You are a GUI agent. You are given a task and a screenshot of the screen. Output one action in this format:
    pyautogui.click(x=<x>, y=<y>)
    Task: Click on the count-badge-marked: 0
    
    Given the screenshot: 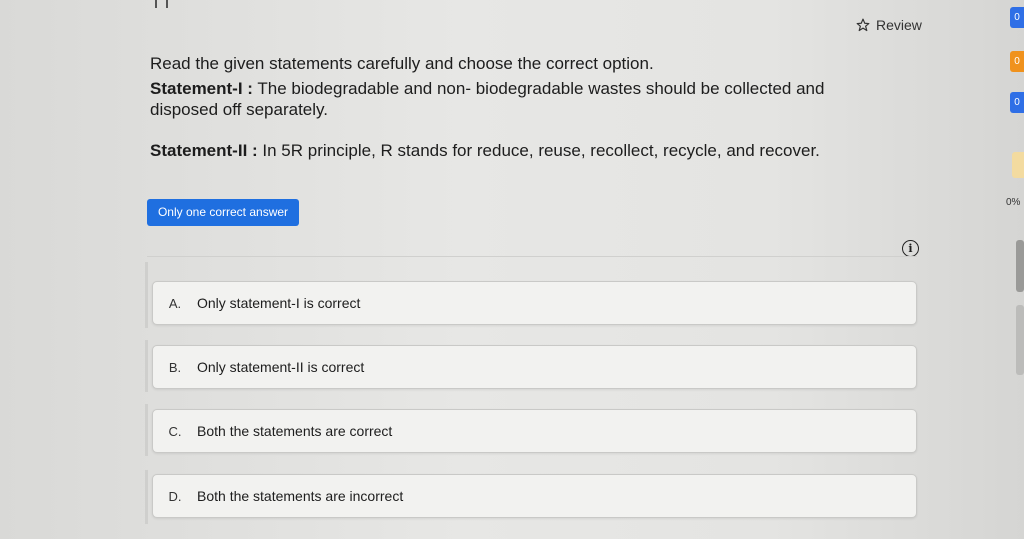 What is the action you would take?
    pyautogui.click(x=1017, y=61)
    